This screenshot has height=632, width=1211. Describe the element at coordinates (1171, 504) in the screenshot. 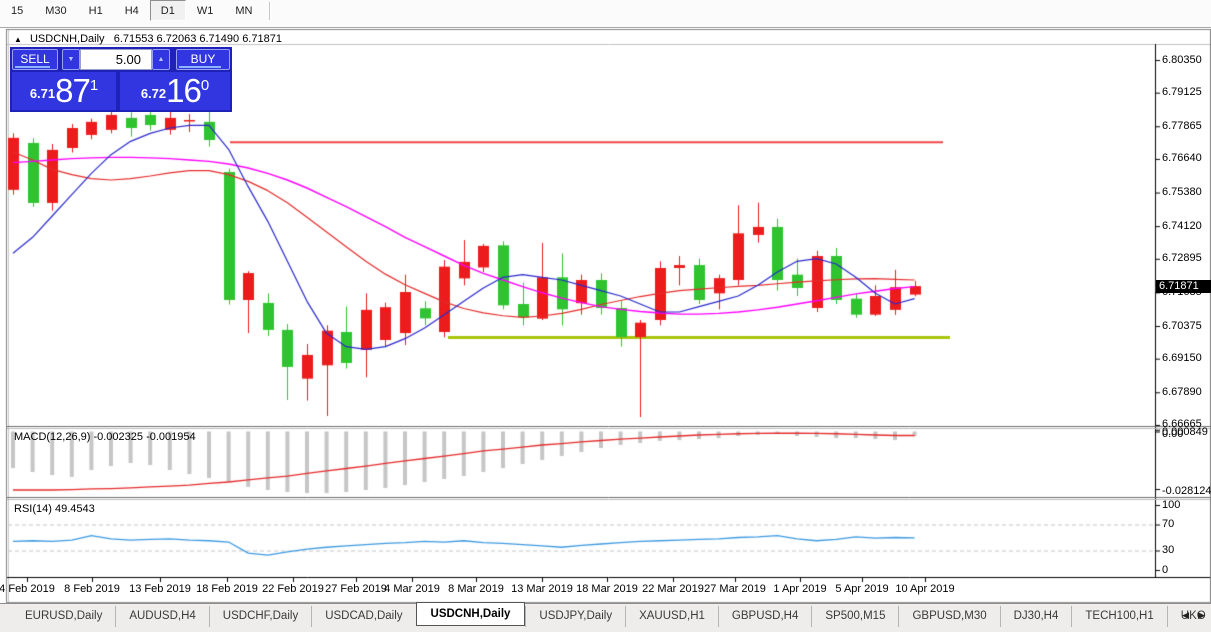

I see `rsi-axis-label: 100` at that location.